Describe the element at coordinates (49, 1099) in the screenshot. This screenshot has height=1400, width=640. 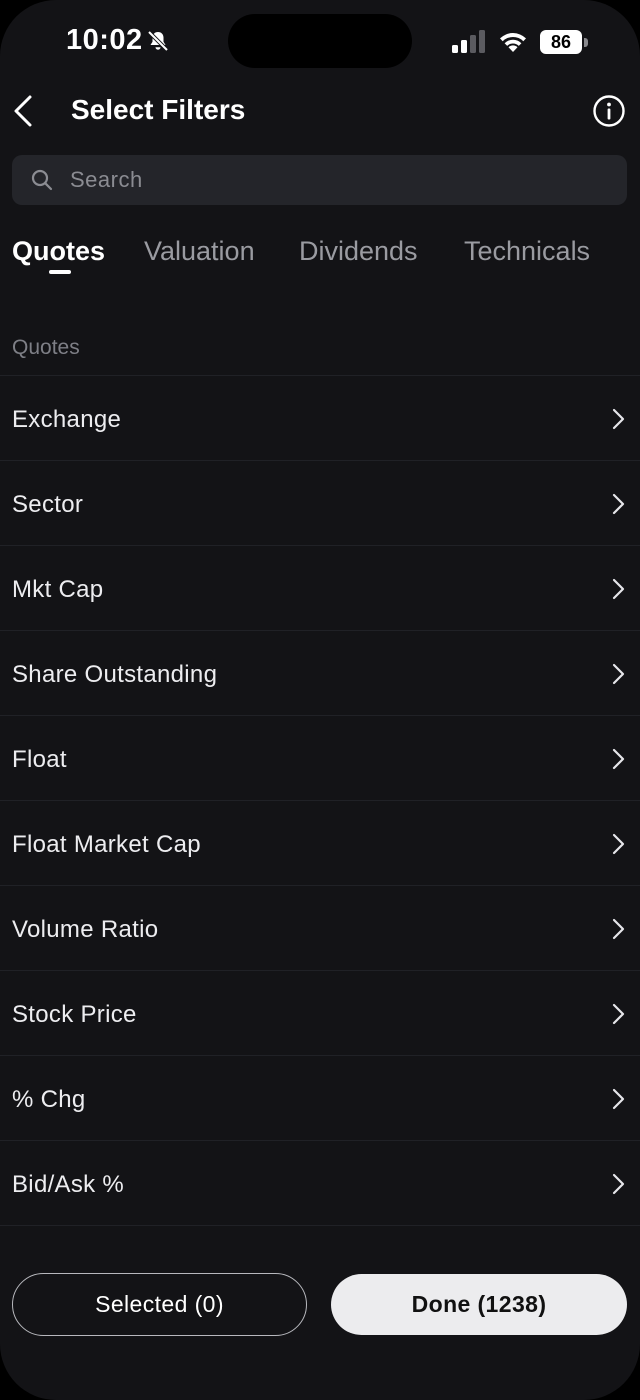
I see `filter-label: % Chg` at that location.